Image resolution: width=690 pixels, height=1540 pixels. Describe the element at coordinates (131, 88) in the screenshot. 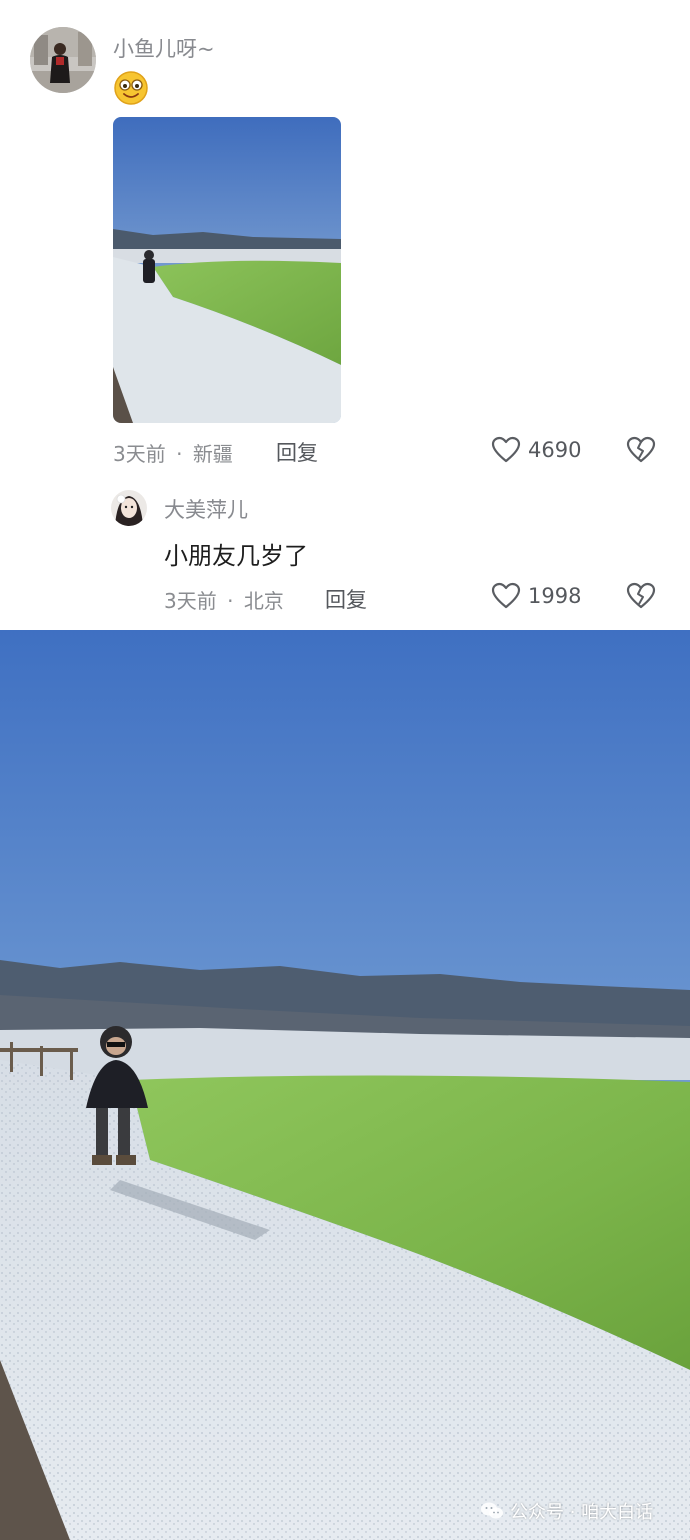

I see `face-with-glasses-emoji` at that location.